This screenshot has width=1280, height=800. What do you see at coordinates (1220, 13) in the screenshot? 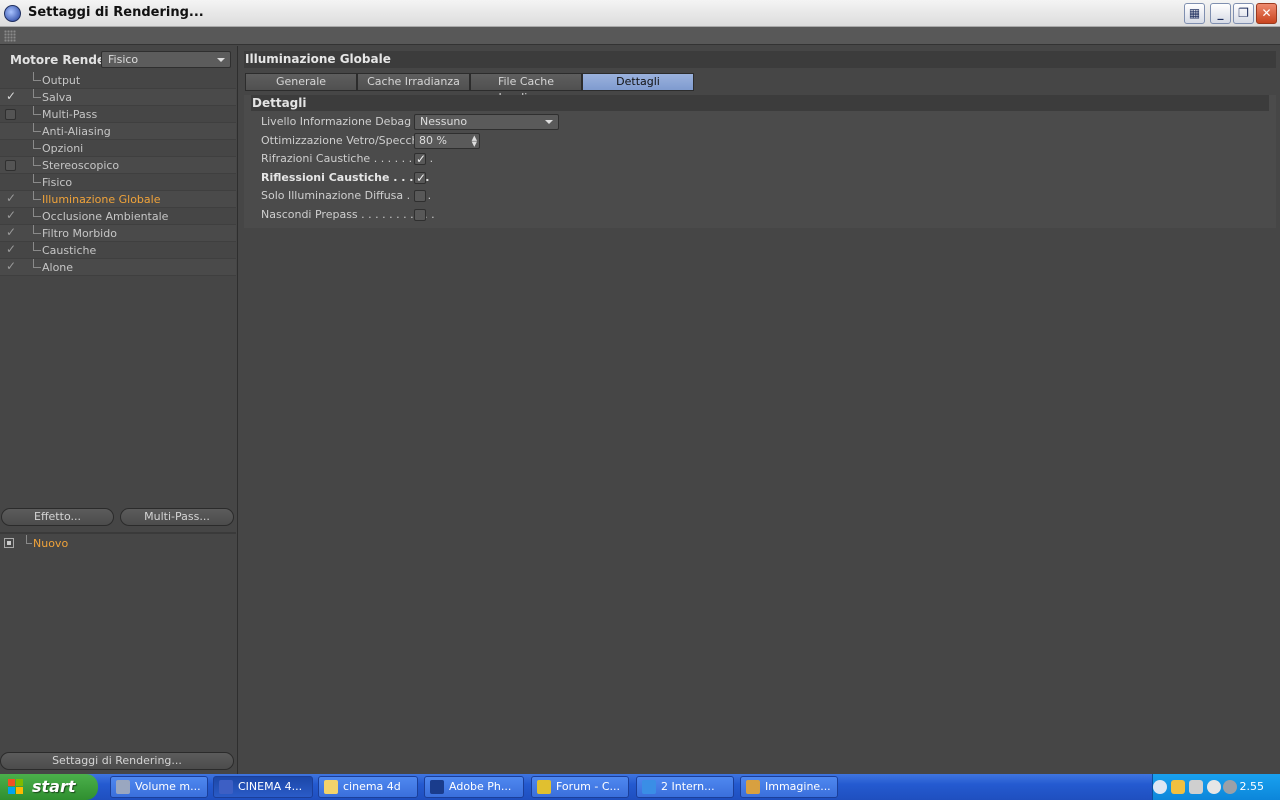
I see `minimize-button: _` at bounding box center [1220, 13].